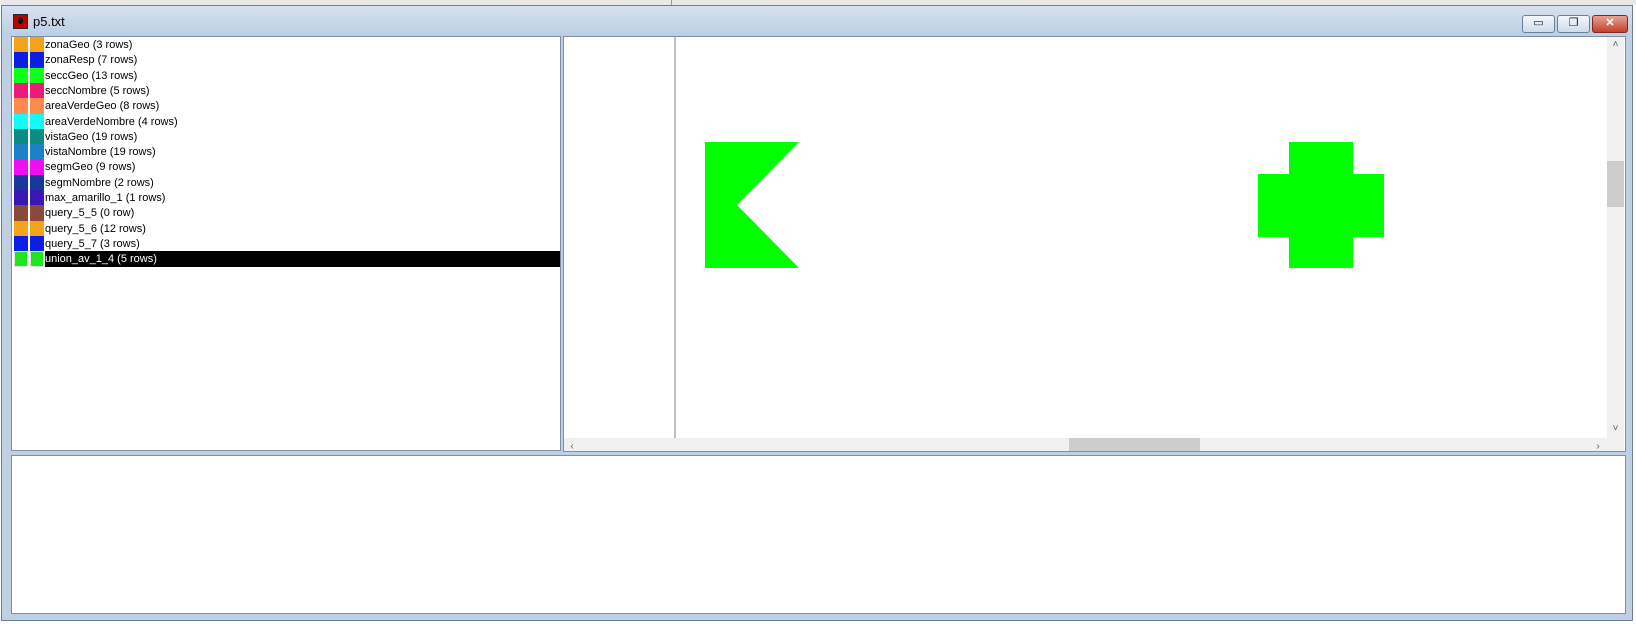  What do you see at coordinates (285, 198) in the screenshot?
I see `layer-row: max_amarillo_1 (1 rows)` at bounding box center [285, 198].